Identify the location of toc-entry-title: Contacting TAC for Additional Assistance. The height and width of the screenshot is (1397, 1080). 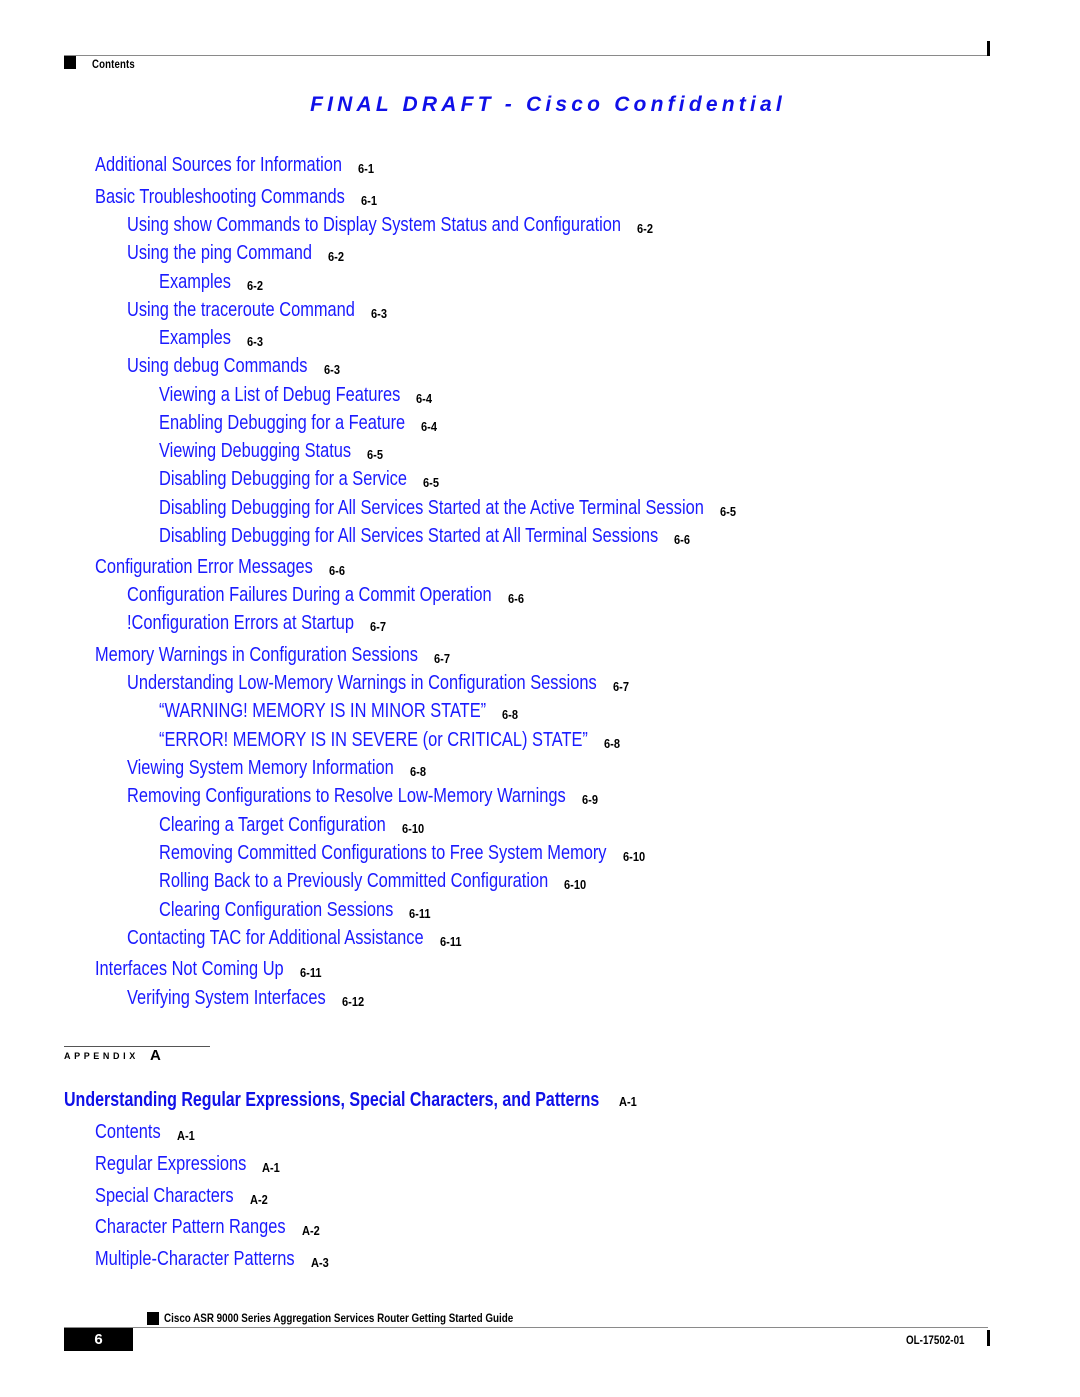
(275, 938).